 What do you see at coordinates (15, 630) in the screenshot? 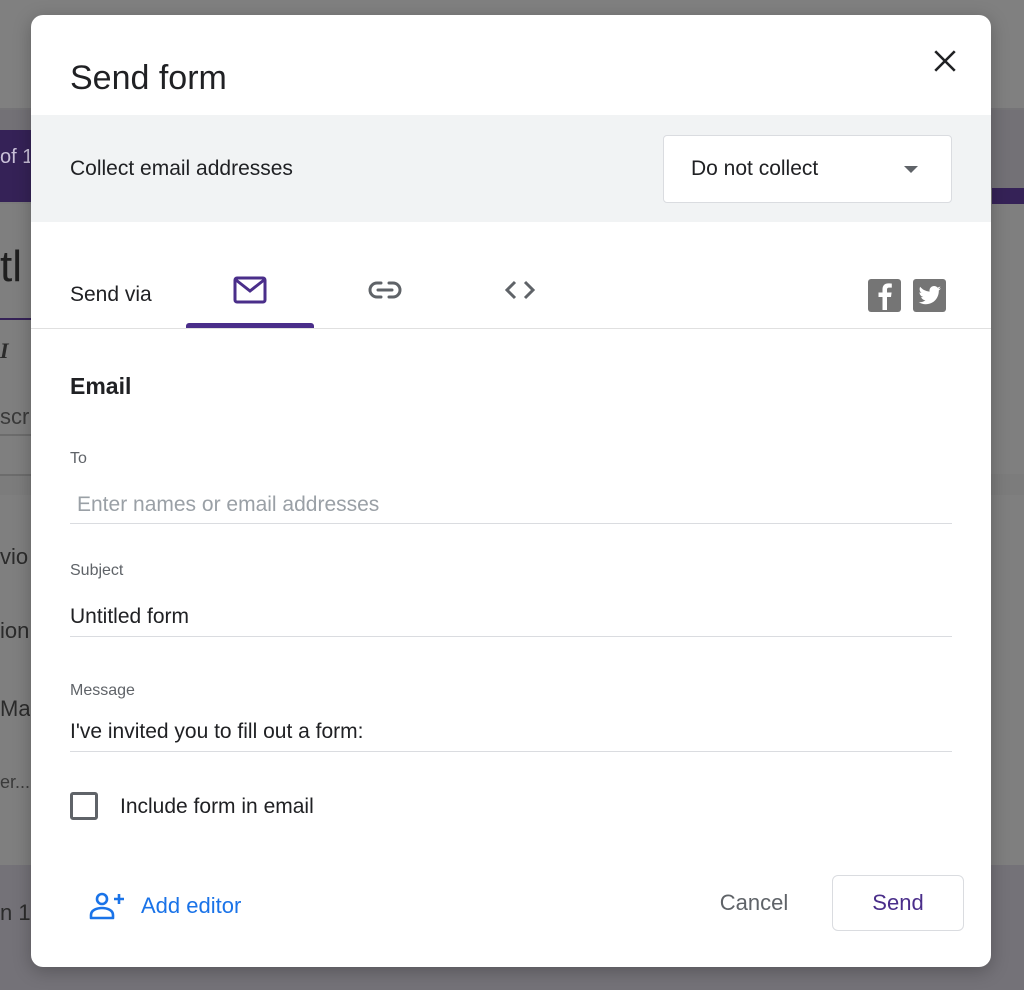
I see `background-text: ion` at bounding box center [15, 630].